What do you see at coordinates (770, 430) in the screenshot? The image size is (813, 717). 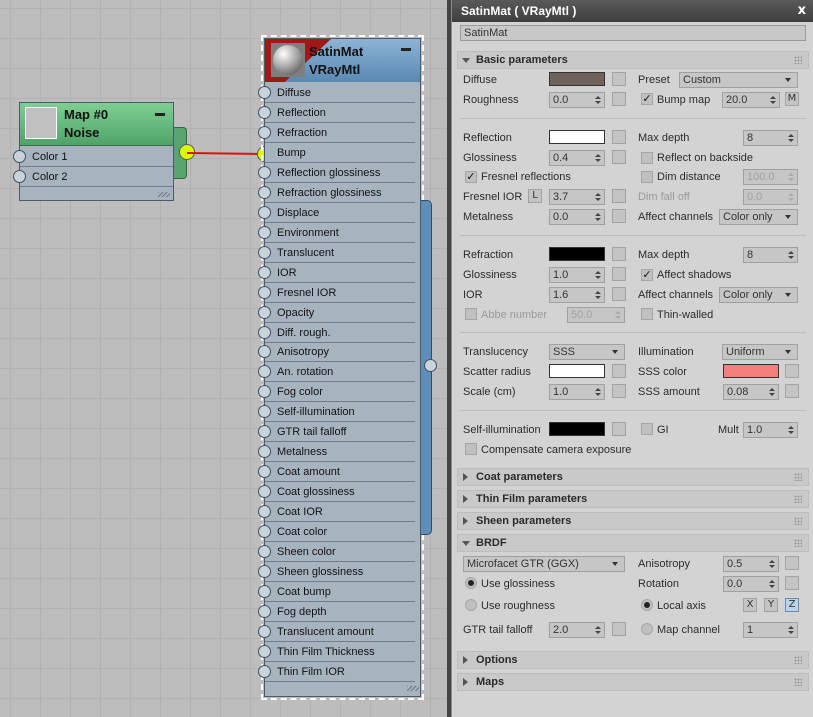 I see `mult-spinner: 1.0` at bounding box center [770, 430].